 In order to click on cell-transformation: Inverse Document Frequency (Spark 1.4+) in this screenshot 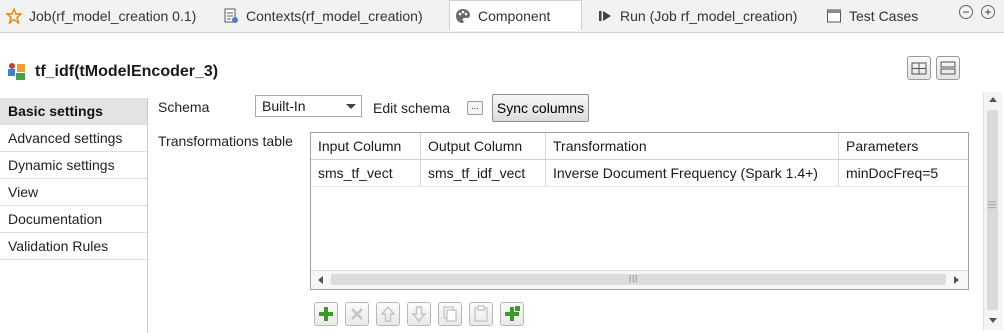, I will do `click(692, 173)`.